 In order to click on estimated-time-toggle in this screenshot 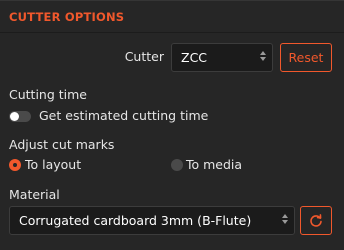, I will do `click(20, 116)`.